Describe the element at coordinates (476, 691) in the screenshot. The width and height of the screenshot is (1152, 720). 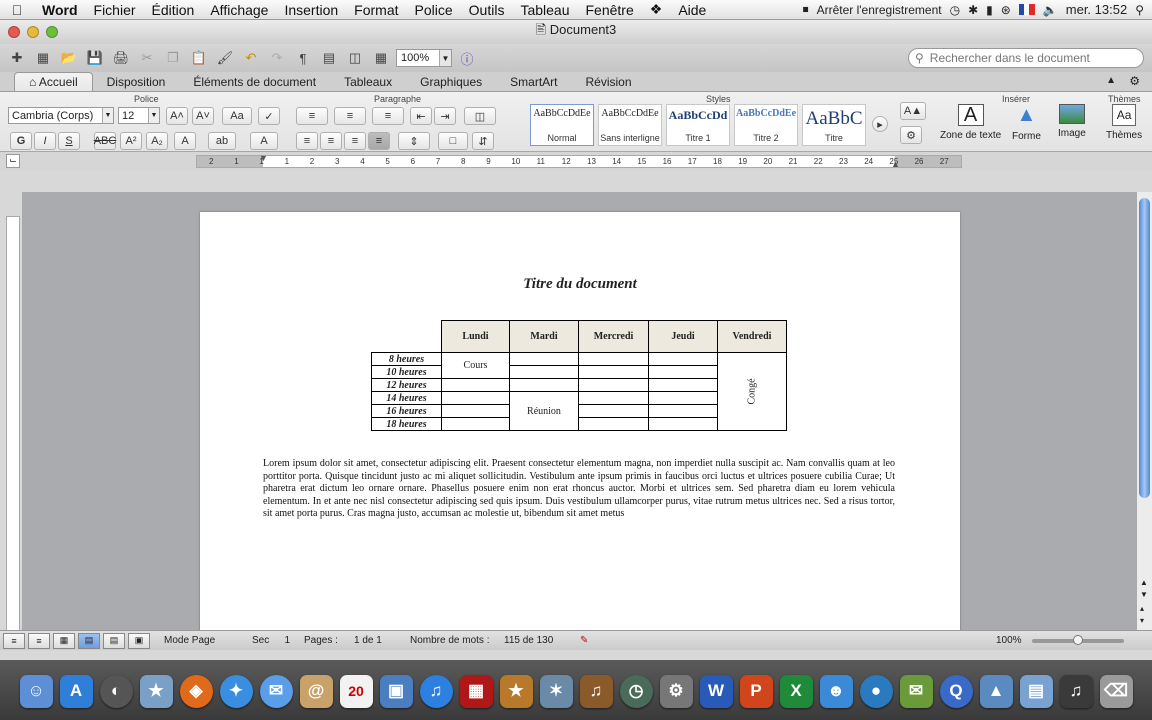
I see `photo-booth-icon: ▦` at that location.